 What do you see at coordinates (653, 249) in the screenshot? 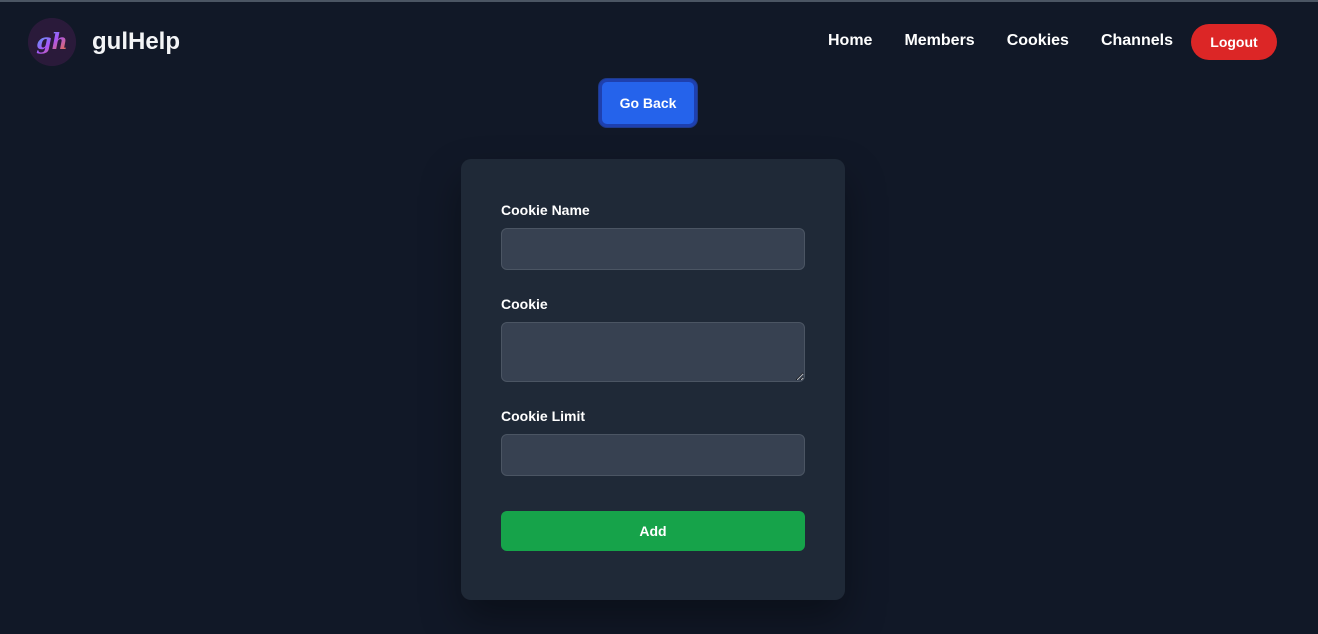
I see `cookie-name-input` at bounding box center [653, 249].